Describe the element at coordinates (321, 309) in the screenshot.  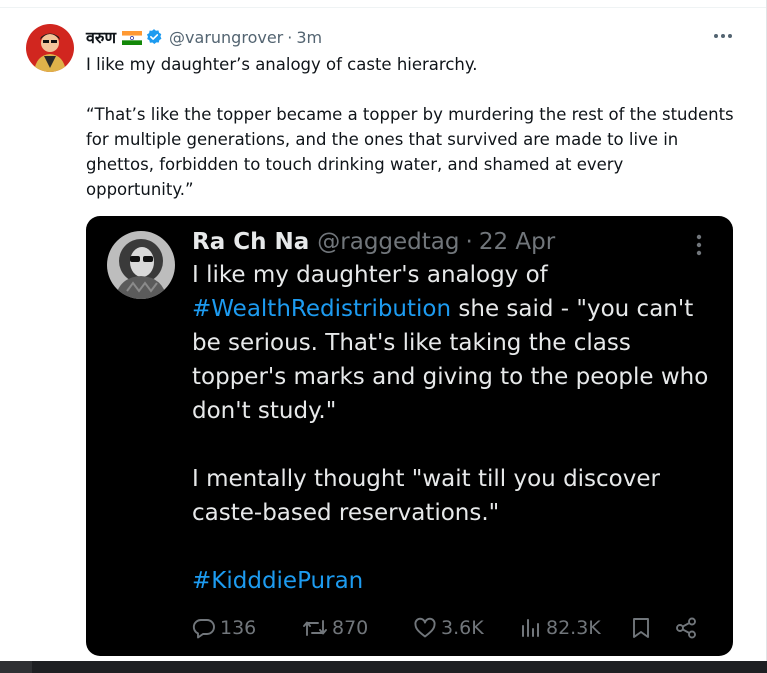
I see `hashtag-link: #WealthRedistribution` at that location.